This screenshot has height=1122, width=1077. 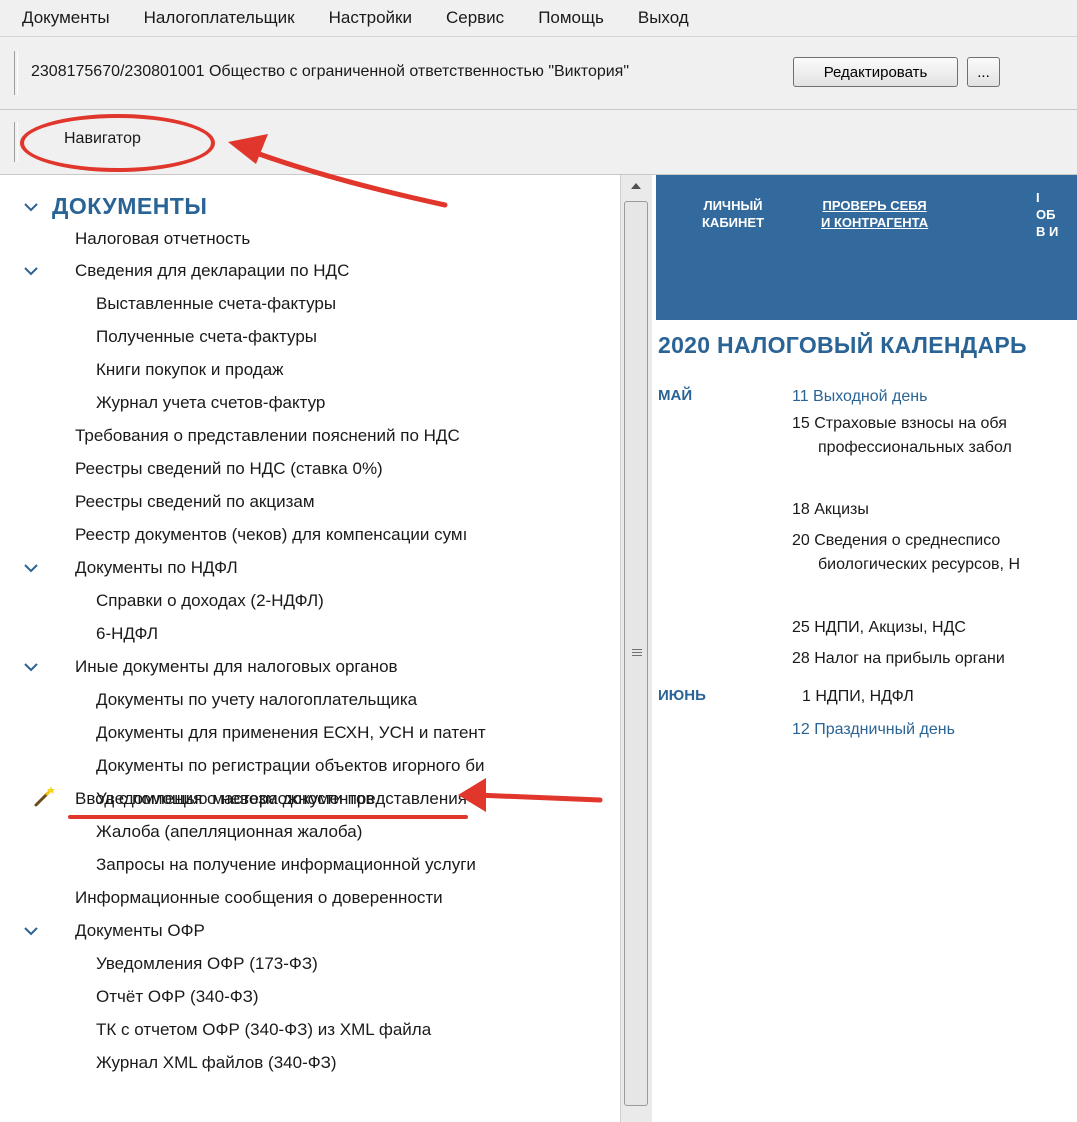 I want to click on annotation-ellipse, so click(x=117, y=143).